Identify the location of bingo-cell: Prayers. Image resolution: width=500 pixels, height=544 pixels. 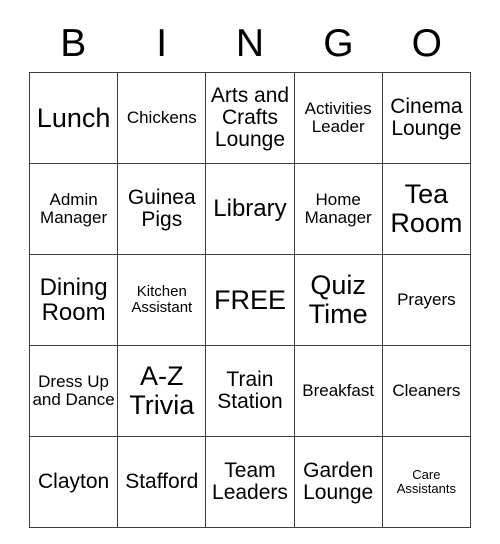
(426, 300).